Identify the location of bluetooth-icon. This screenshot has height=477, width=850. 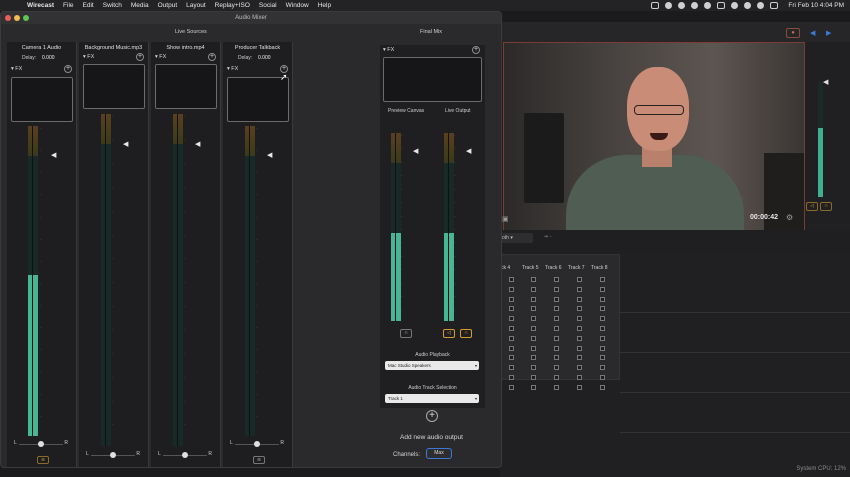
(695, 5).